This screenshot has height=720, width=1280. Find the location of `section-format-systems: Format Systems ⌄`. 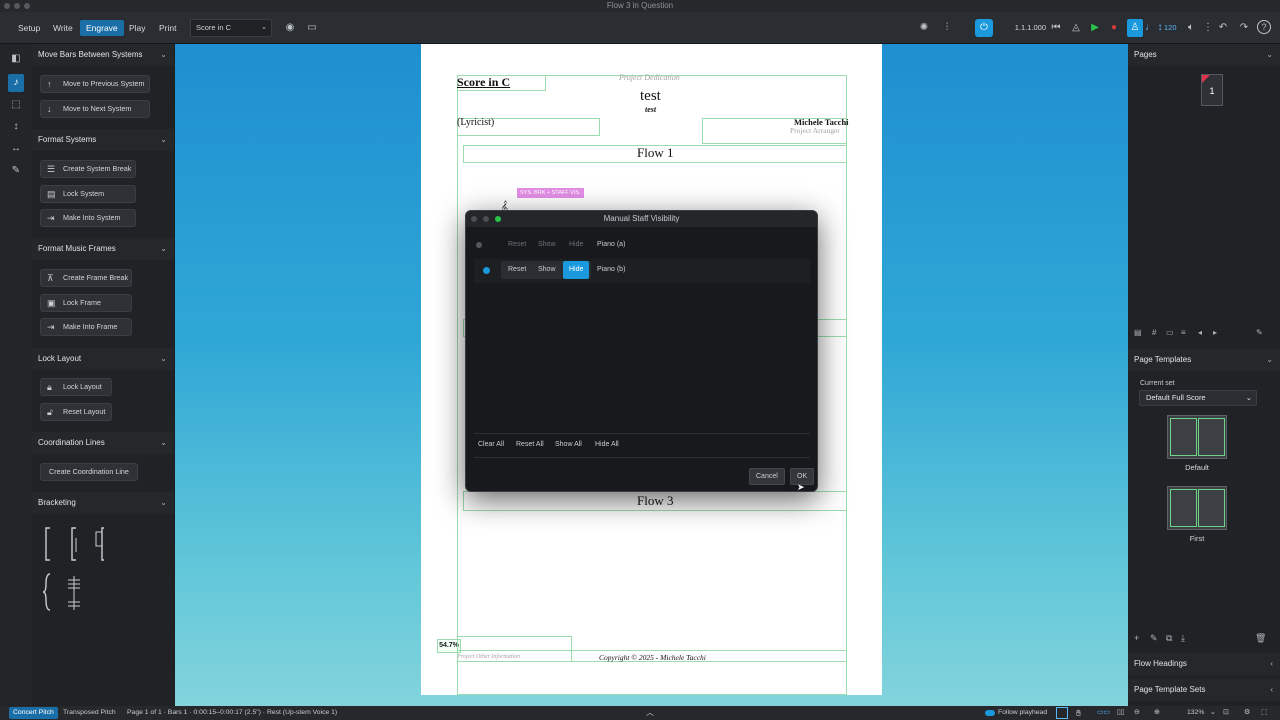

section-format-systems: Format Systems ⌄ is located at coordinates (103, 140).